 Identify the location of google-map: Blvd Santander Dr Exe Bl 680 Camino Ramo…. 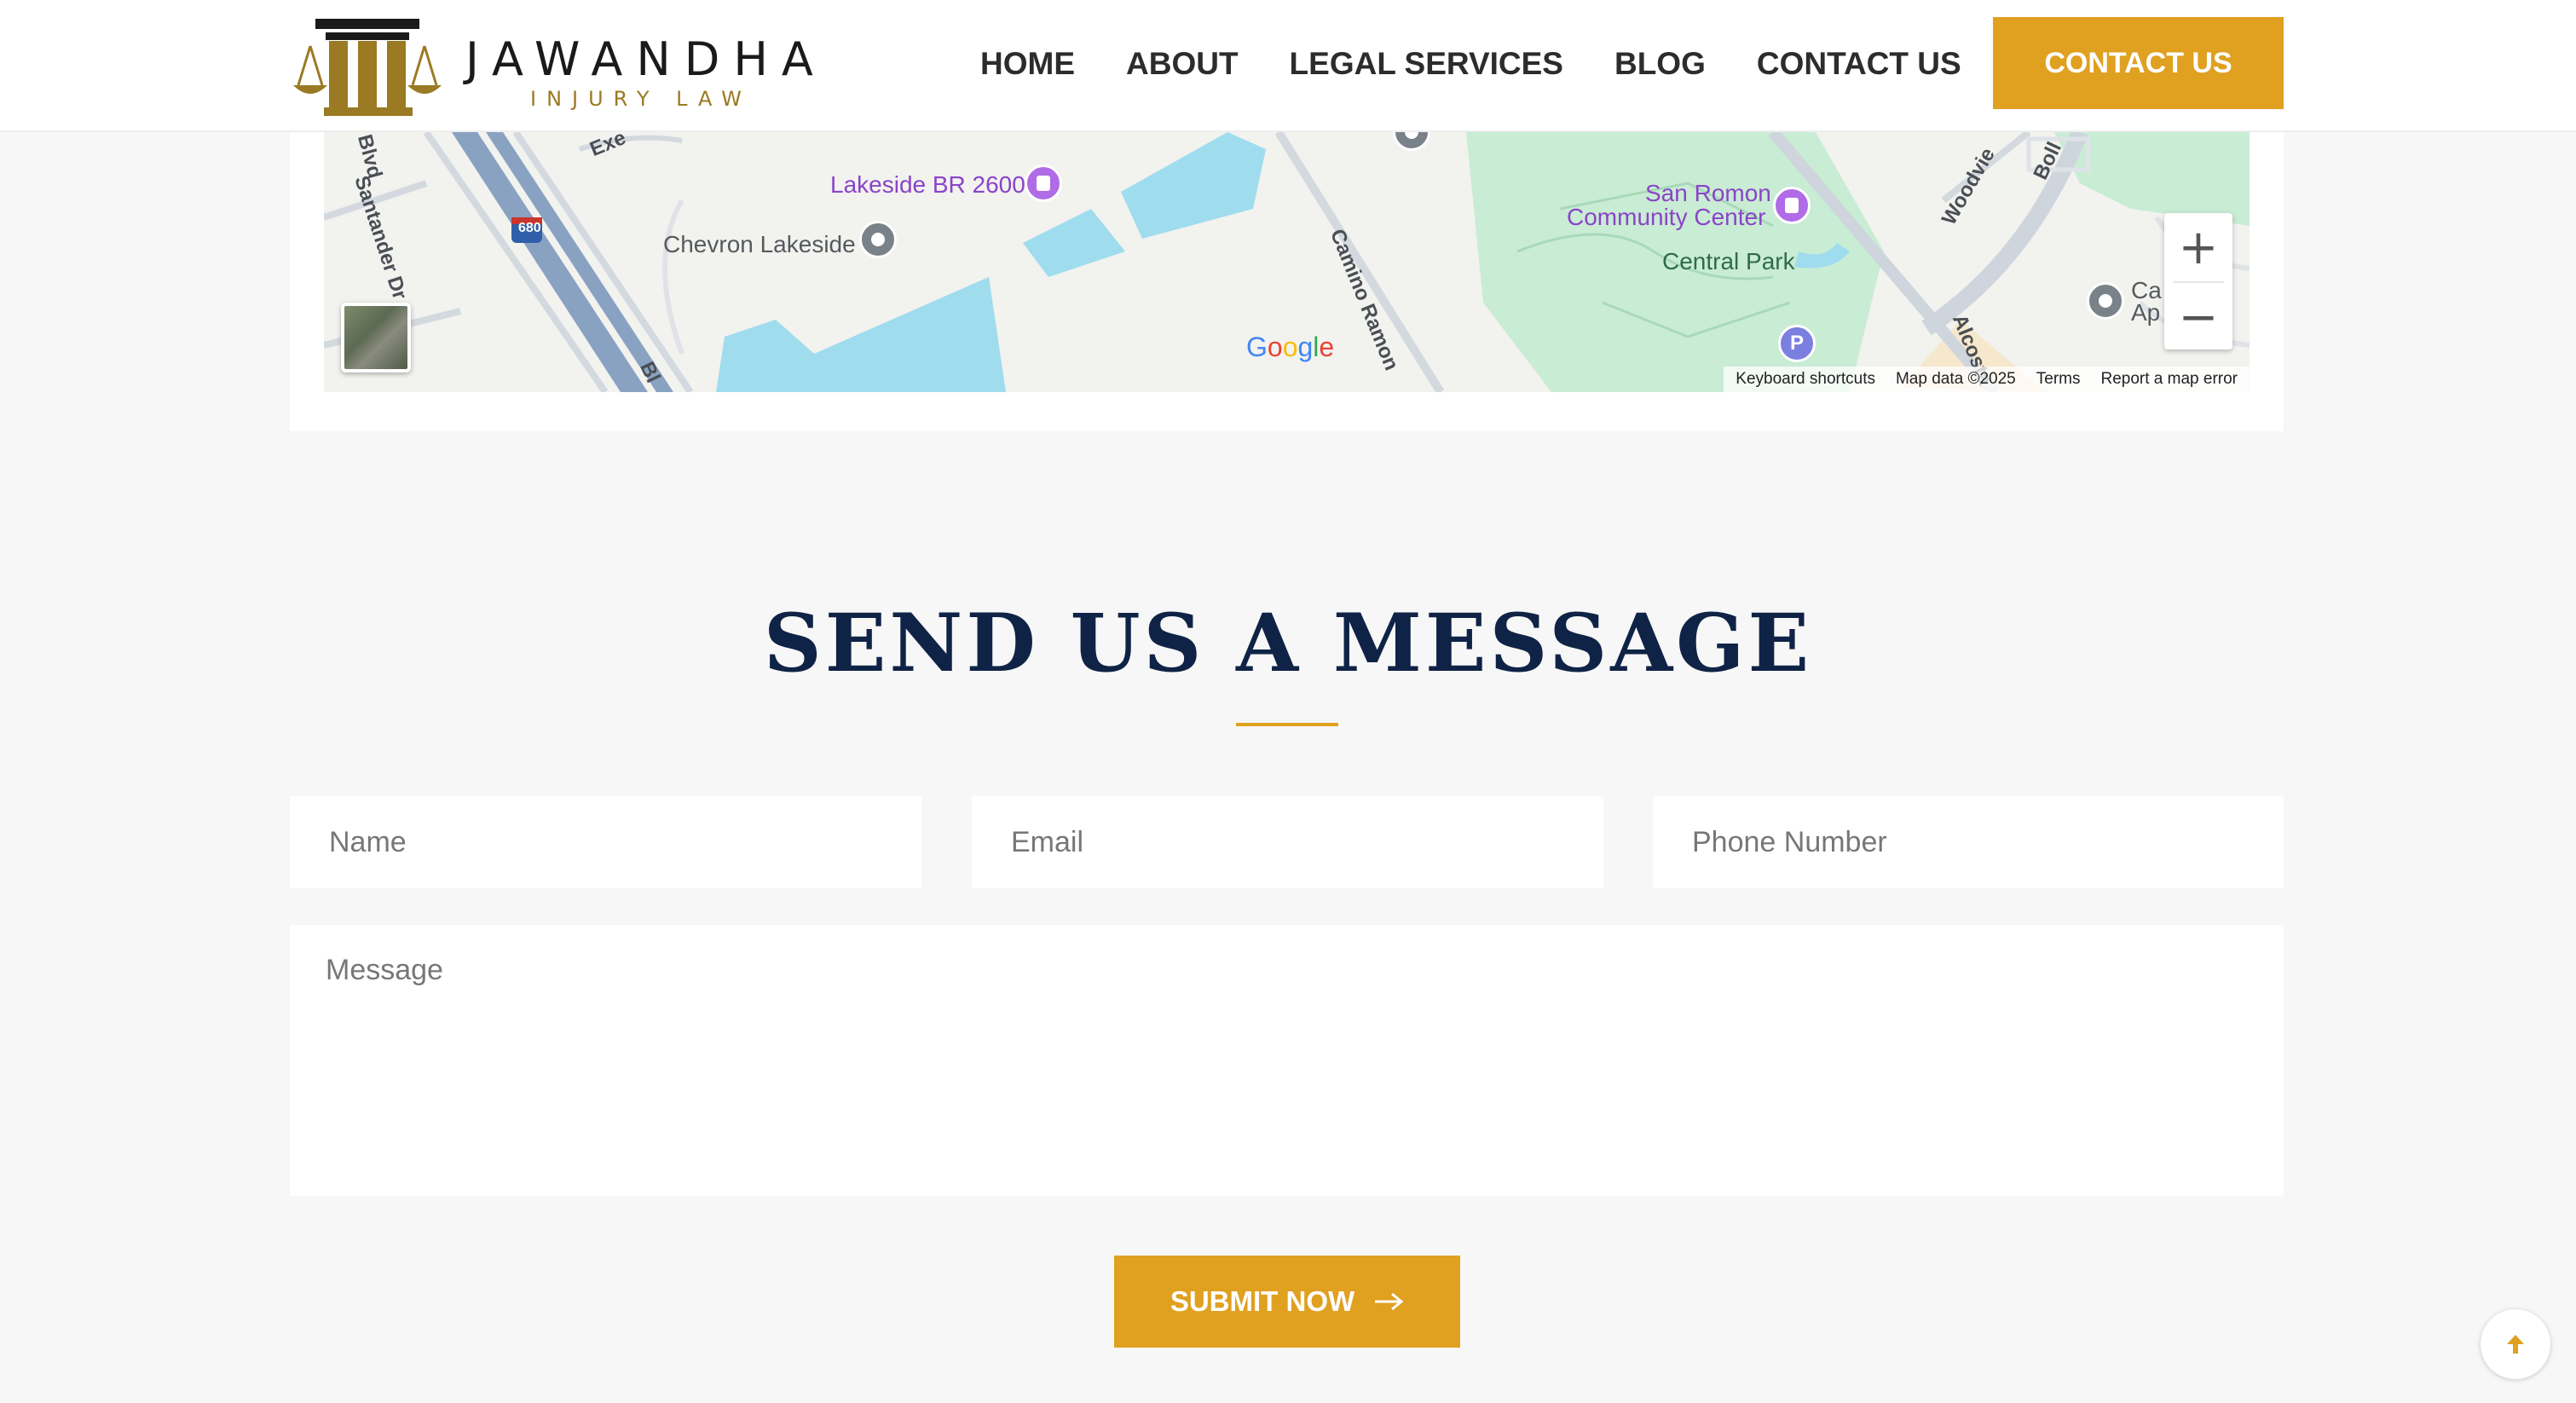
(1287, 262).